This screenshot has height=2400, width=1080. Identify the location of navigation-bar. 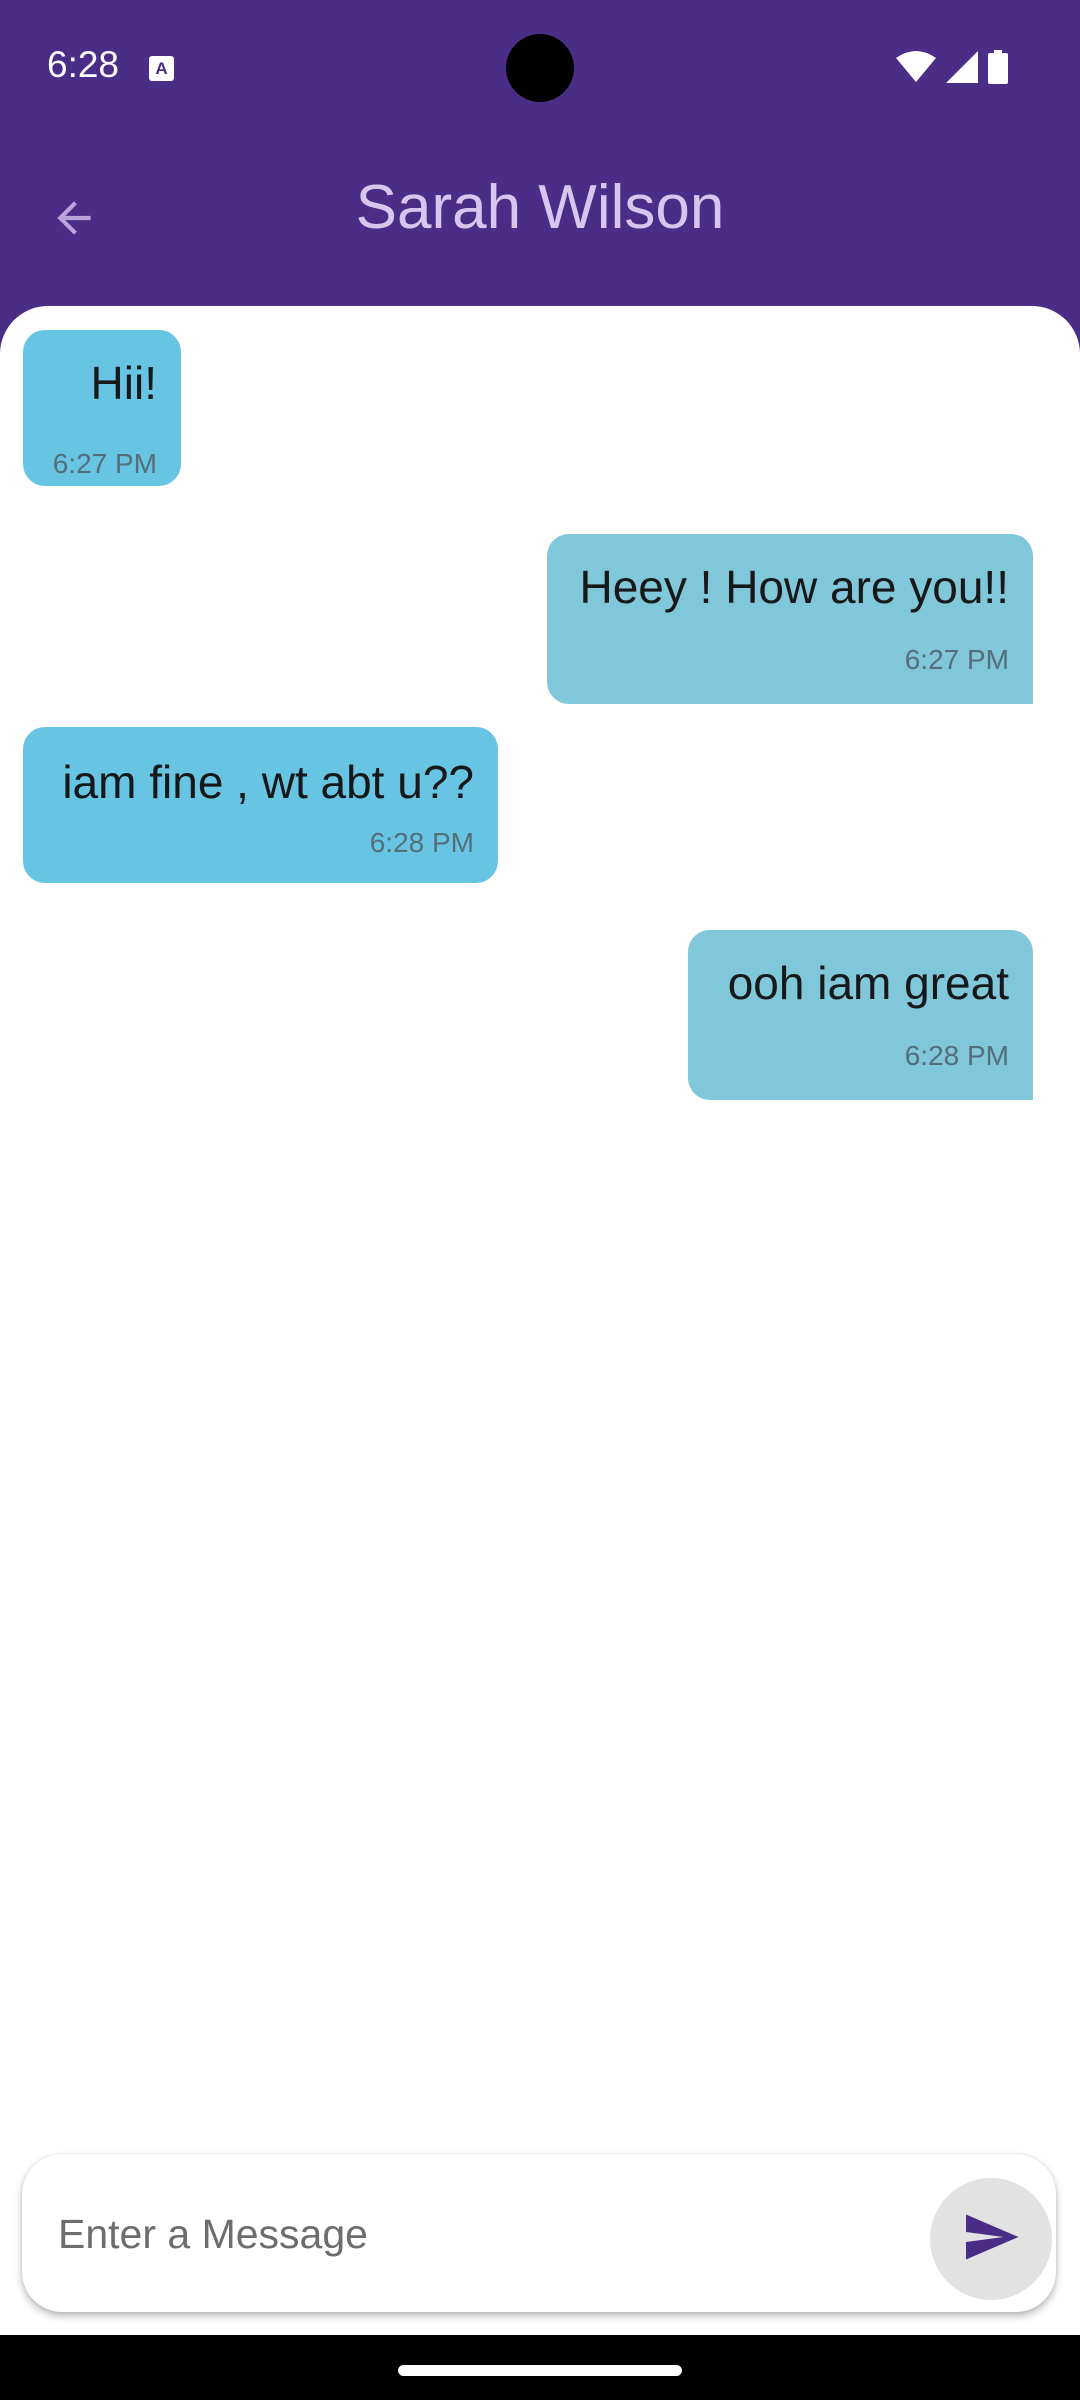
(540, 2367).